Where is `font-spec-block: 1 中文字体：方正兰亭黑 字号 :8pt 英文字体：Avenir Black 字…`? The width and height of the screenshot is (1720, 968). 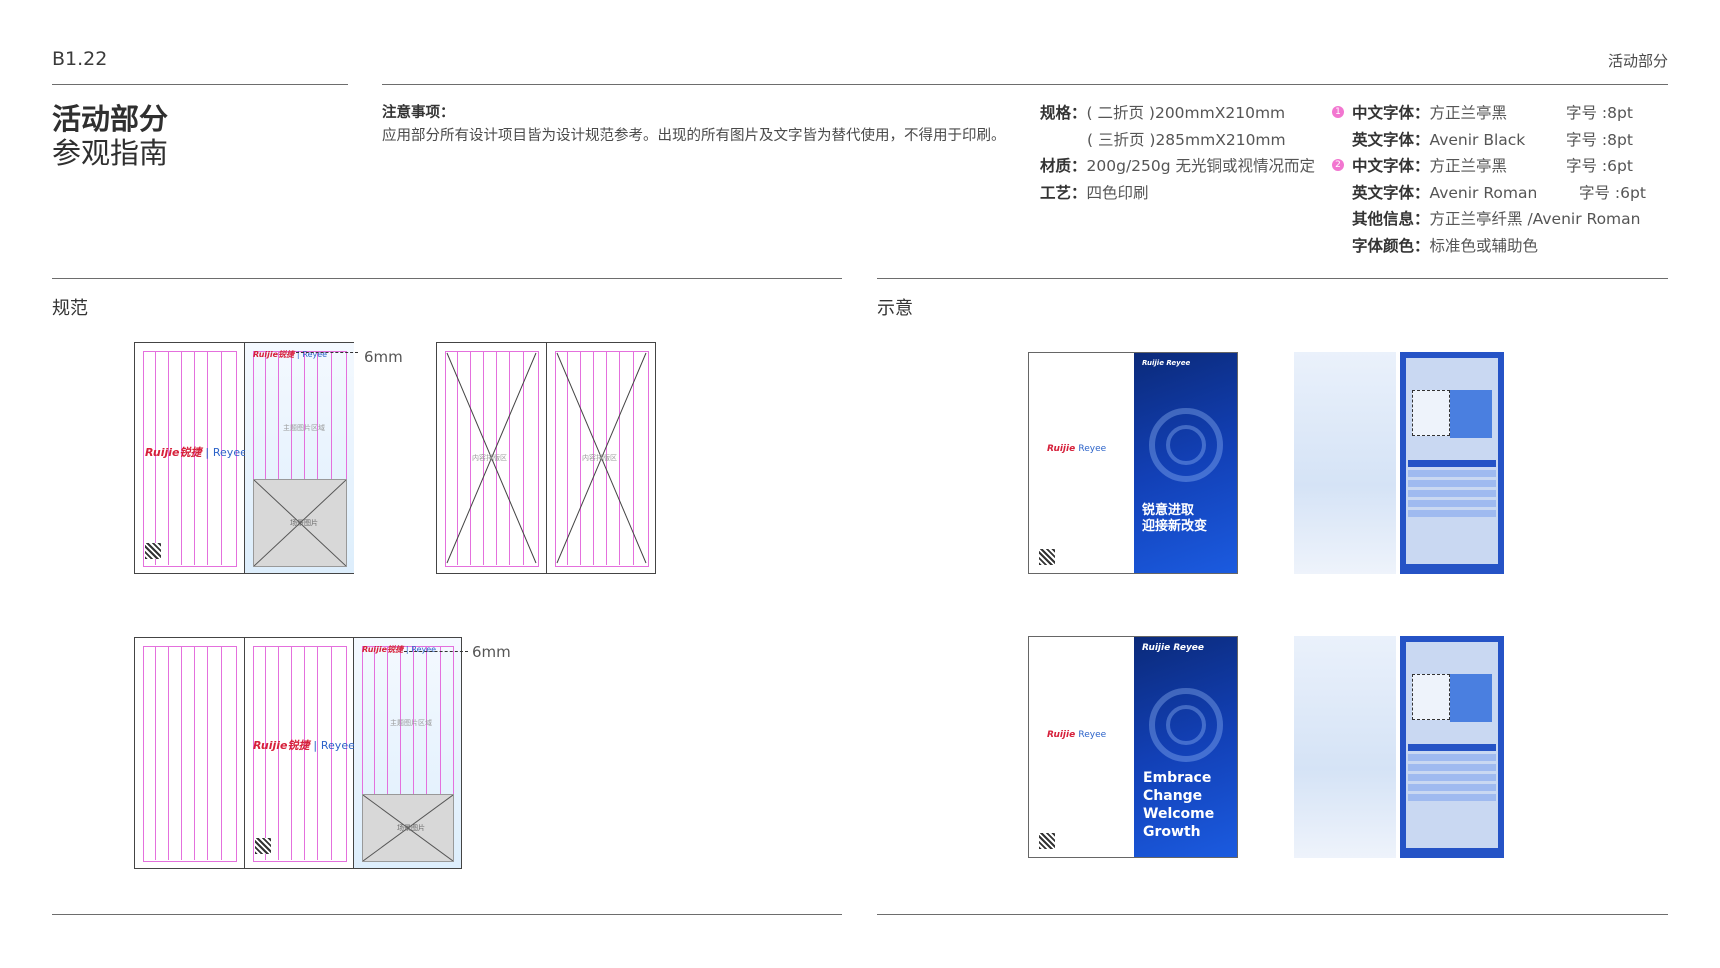
font-spec-block: 1 中文字体：方正兰亭黑 字号 :8pt 英文字体：Avenir Black 字… is located at coordinates (1489, 179).